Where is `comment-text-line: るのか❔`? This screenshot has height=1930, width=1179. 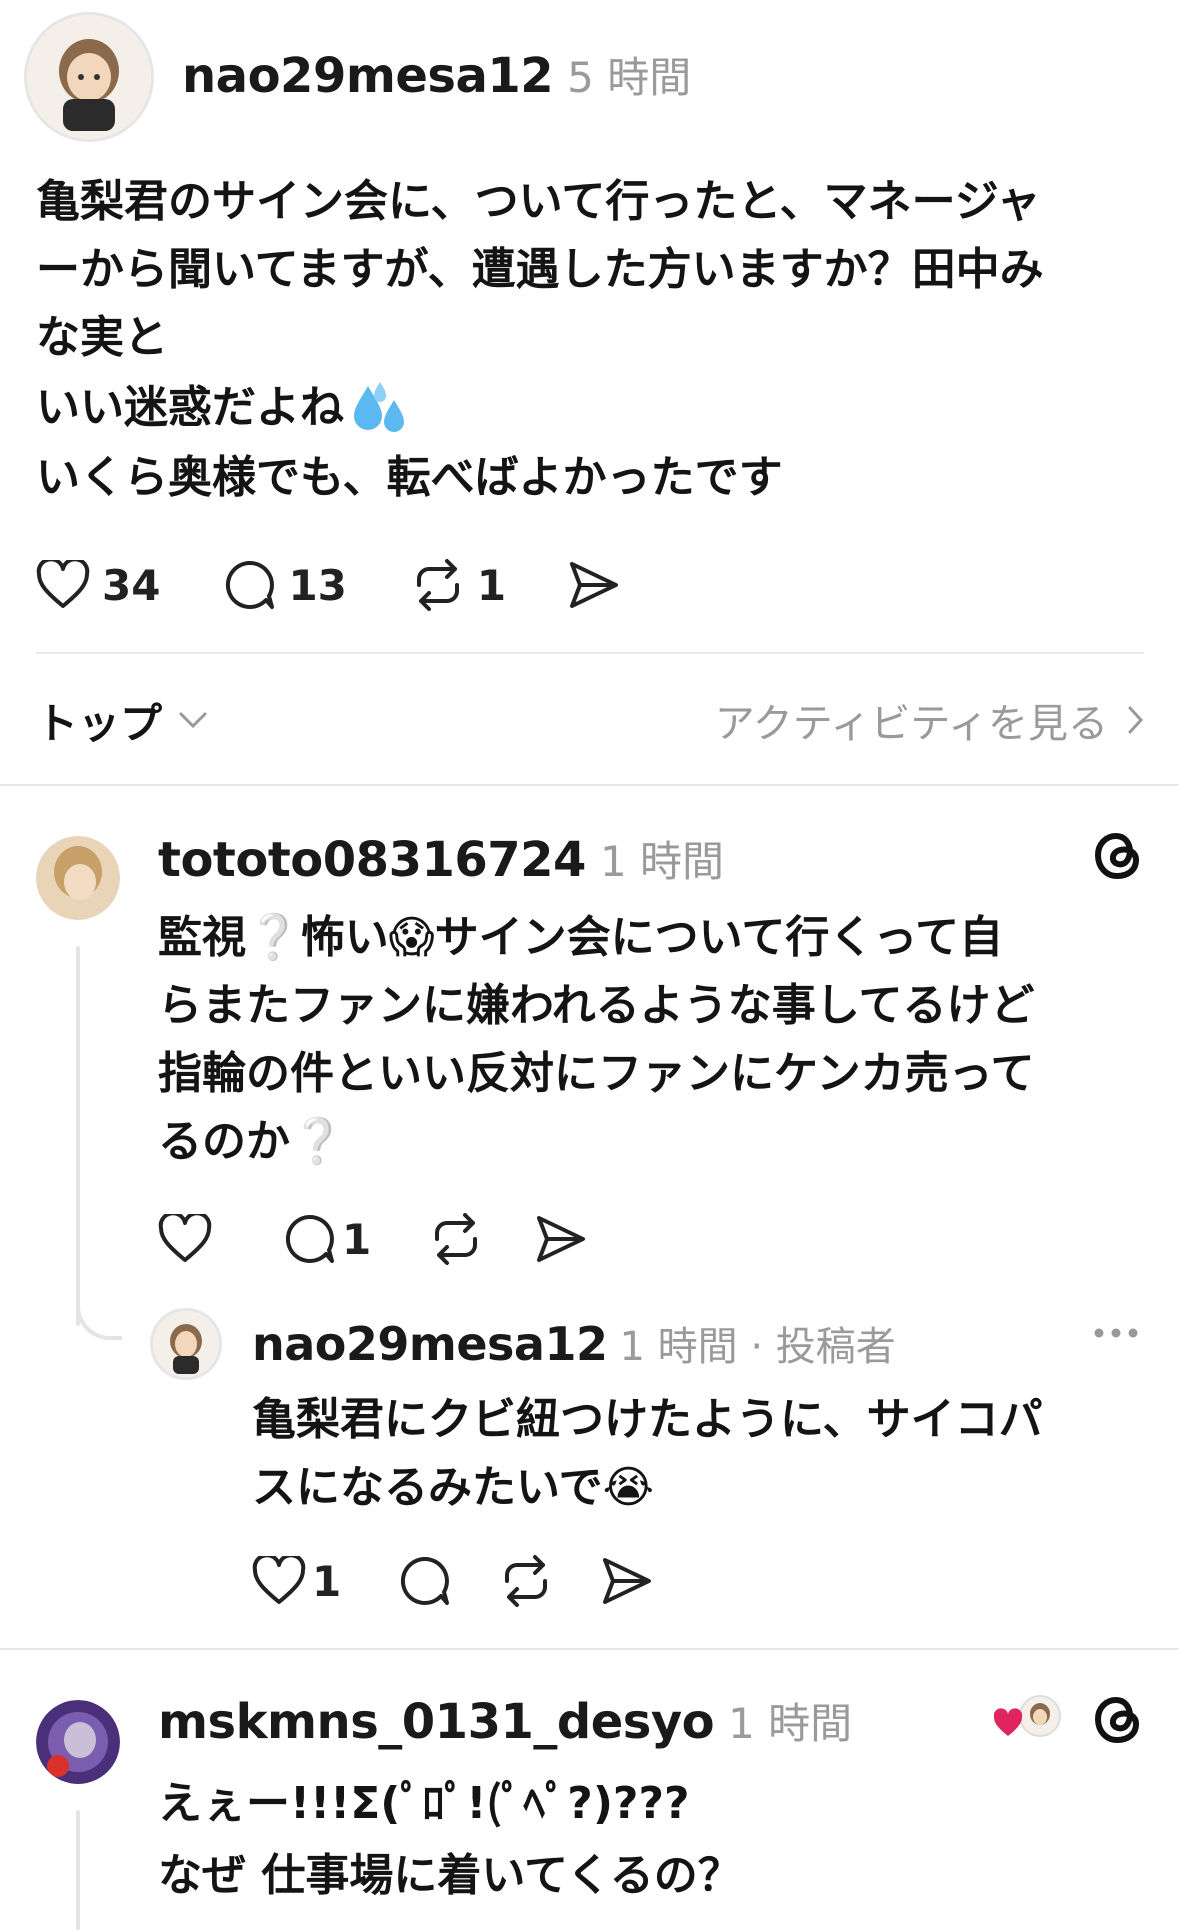 comment-text-line: るのか❔ is located at coordinates (251, 1141).